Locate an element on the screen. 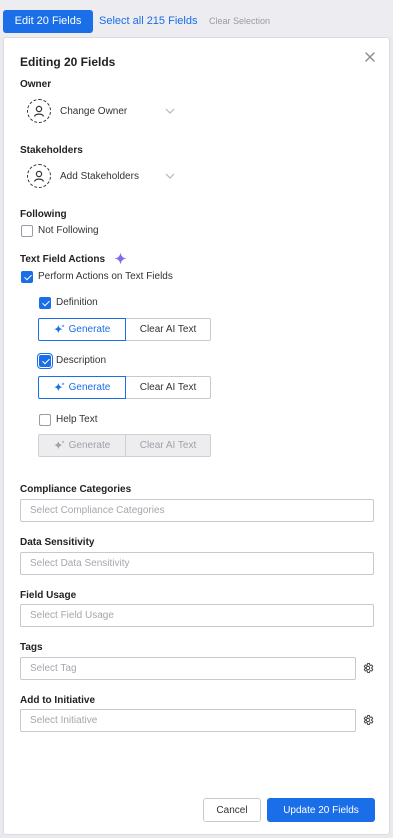 This screenshot has height=838, width=393. tags-label: Tags is located at coordinates (31, 647).